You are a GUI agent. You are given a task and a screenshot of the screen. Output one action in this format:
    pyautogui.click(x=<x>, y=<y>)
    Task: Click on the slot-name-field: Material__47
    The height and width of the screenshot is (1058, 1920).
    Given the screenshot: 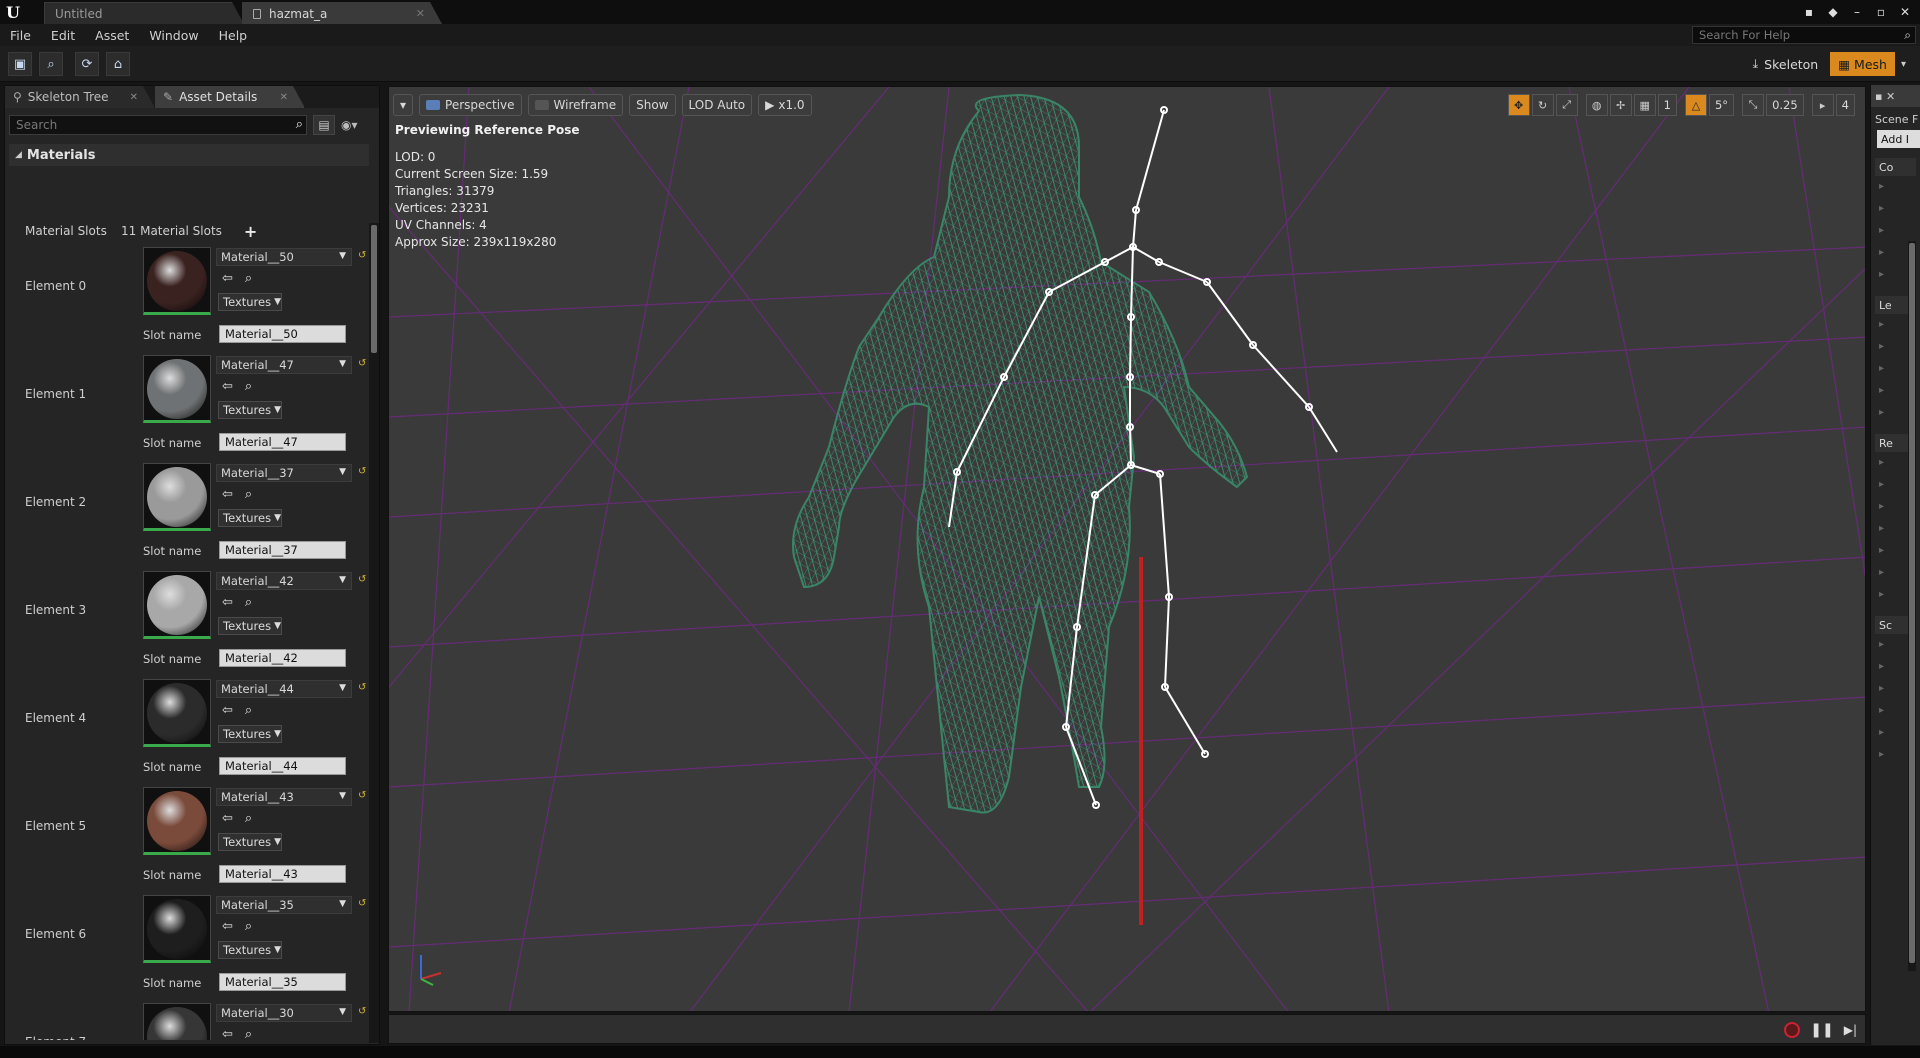 What is the action you would take?
    pyautogui.click(x=282, y=442)
    